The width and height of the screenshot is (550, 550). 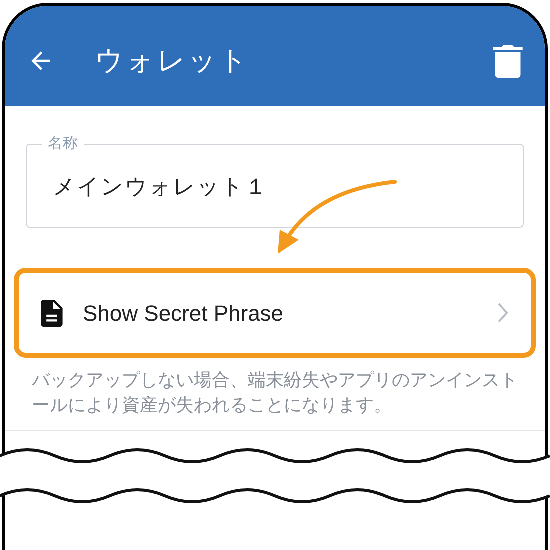 I want to click on field-value: メインウォレット１, so click(x=160, y=186).